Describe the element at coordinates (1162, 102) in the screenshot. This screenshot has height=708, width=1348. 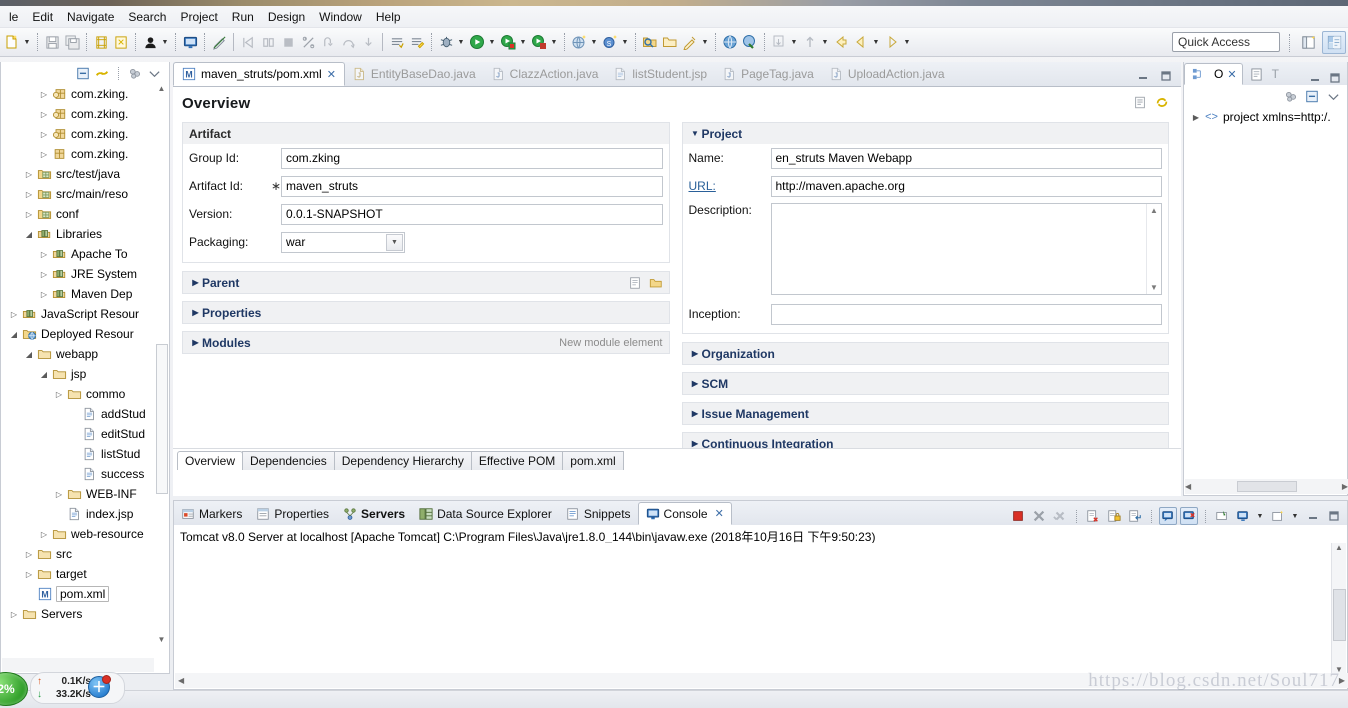
I see `refresh-icon` at that location.